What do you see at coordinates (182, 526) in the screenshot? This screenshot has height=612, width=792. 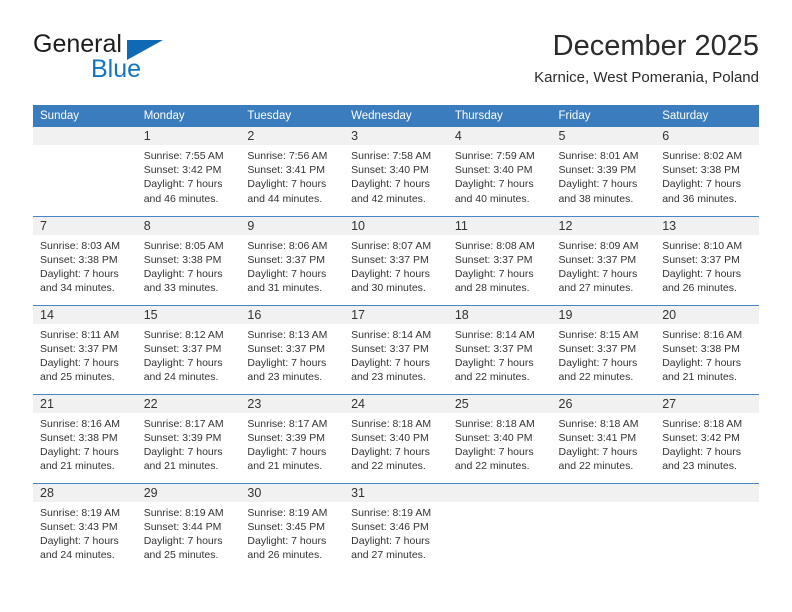 I see `day-detail-sunset: Sunset: 3:44 PM` at bounding box center [182, 526].